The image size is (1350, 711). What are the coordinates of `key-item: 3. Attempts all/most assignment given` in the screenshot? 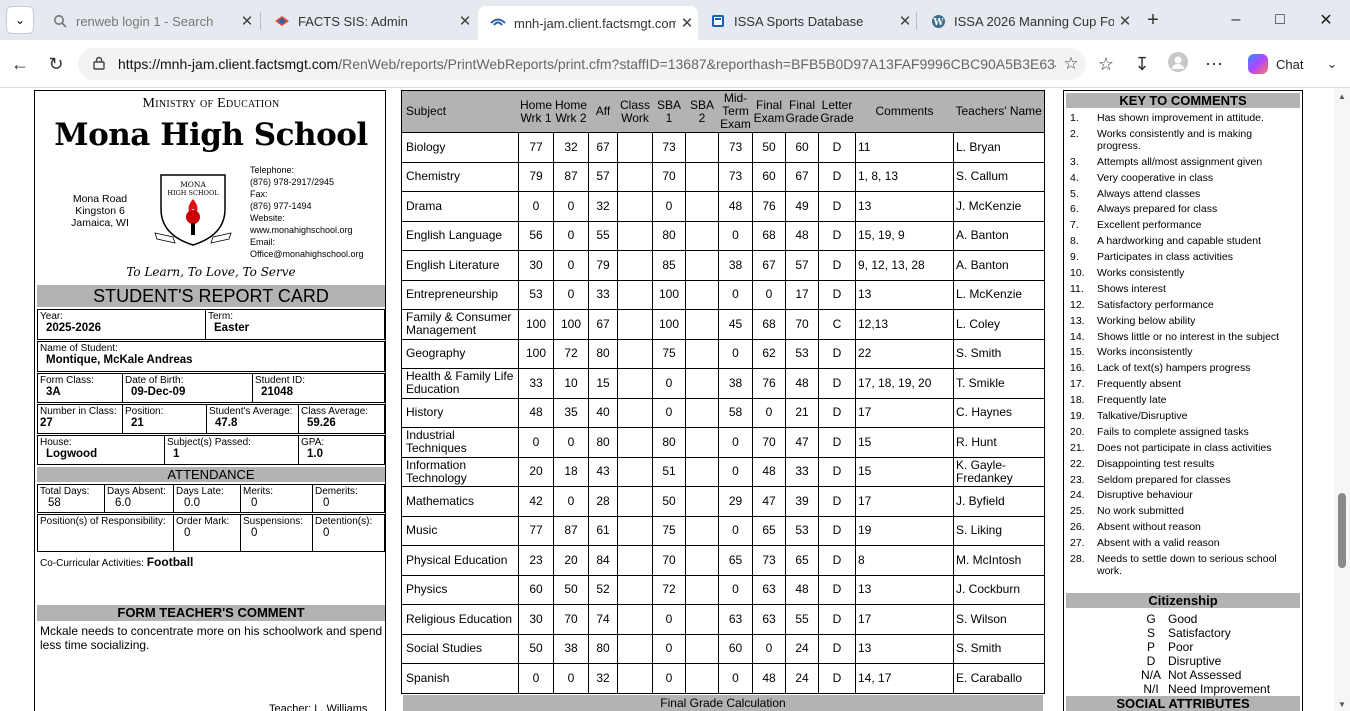 It's located at (1184, 162).